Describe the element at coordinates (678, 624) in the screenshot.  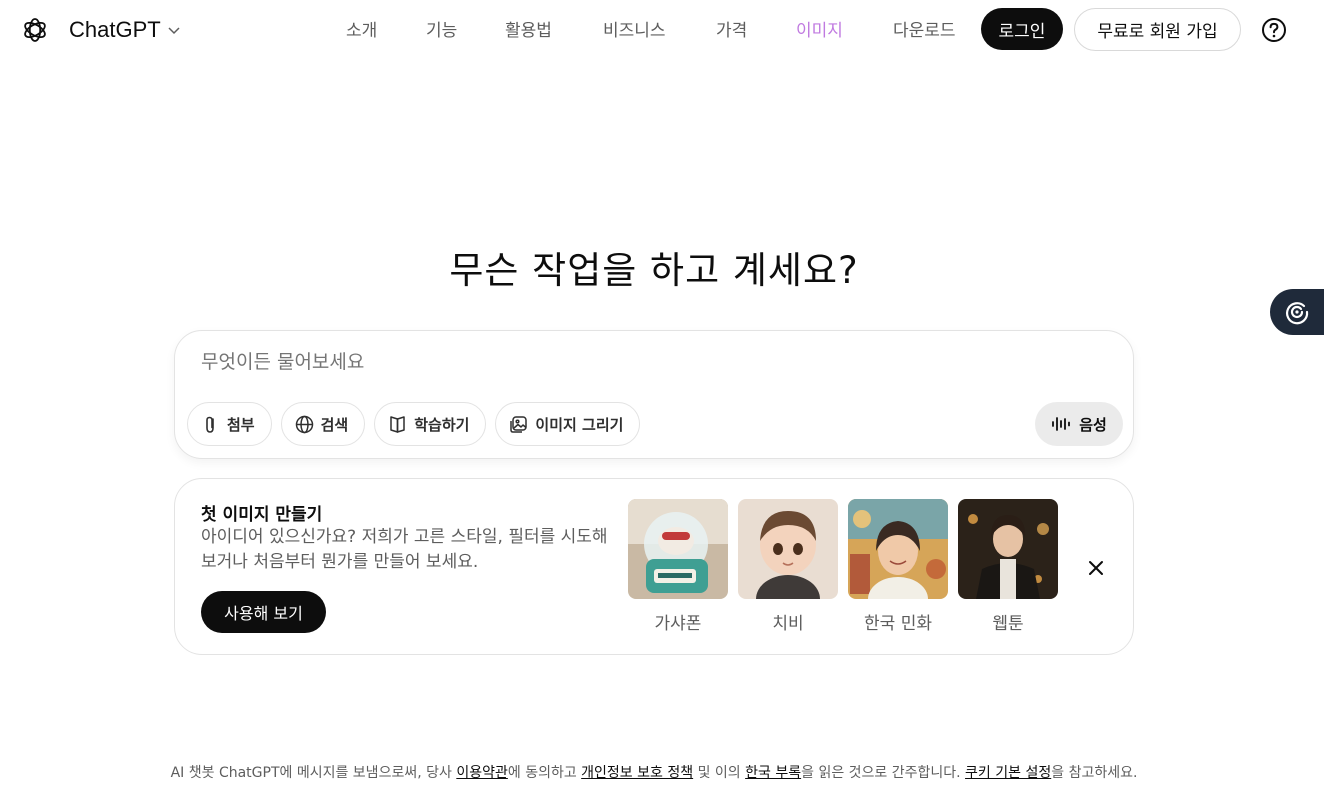
I see `style-label: 가샤폰` at that location.